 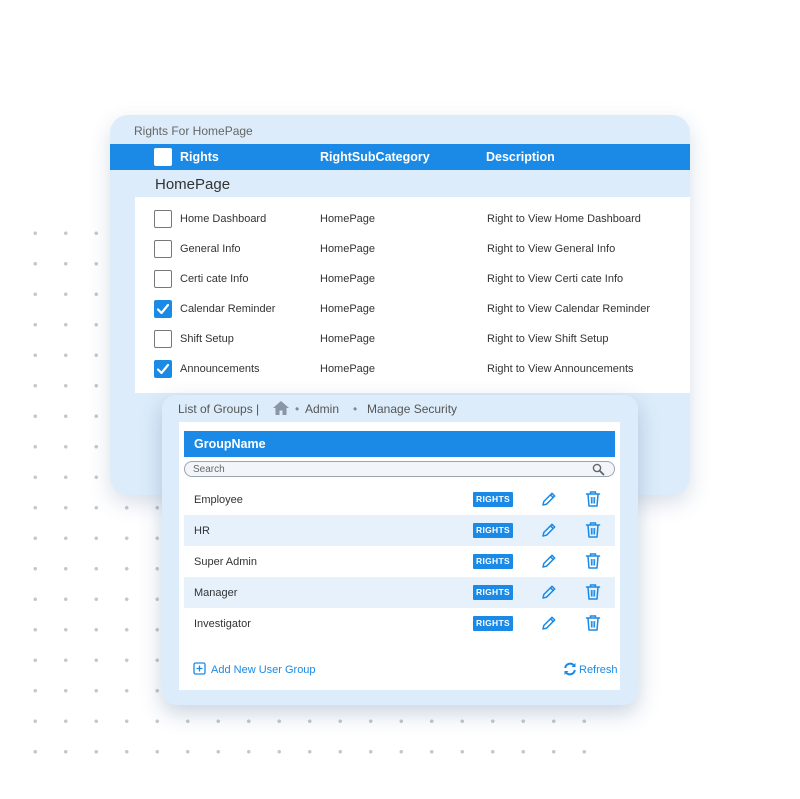 I want to click on rights-table-header: Rights RightSubCategory Description, so click(x=400, y=157).